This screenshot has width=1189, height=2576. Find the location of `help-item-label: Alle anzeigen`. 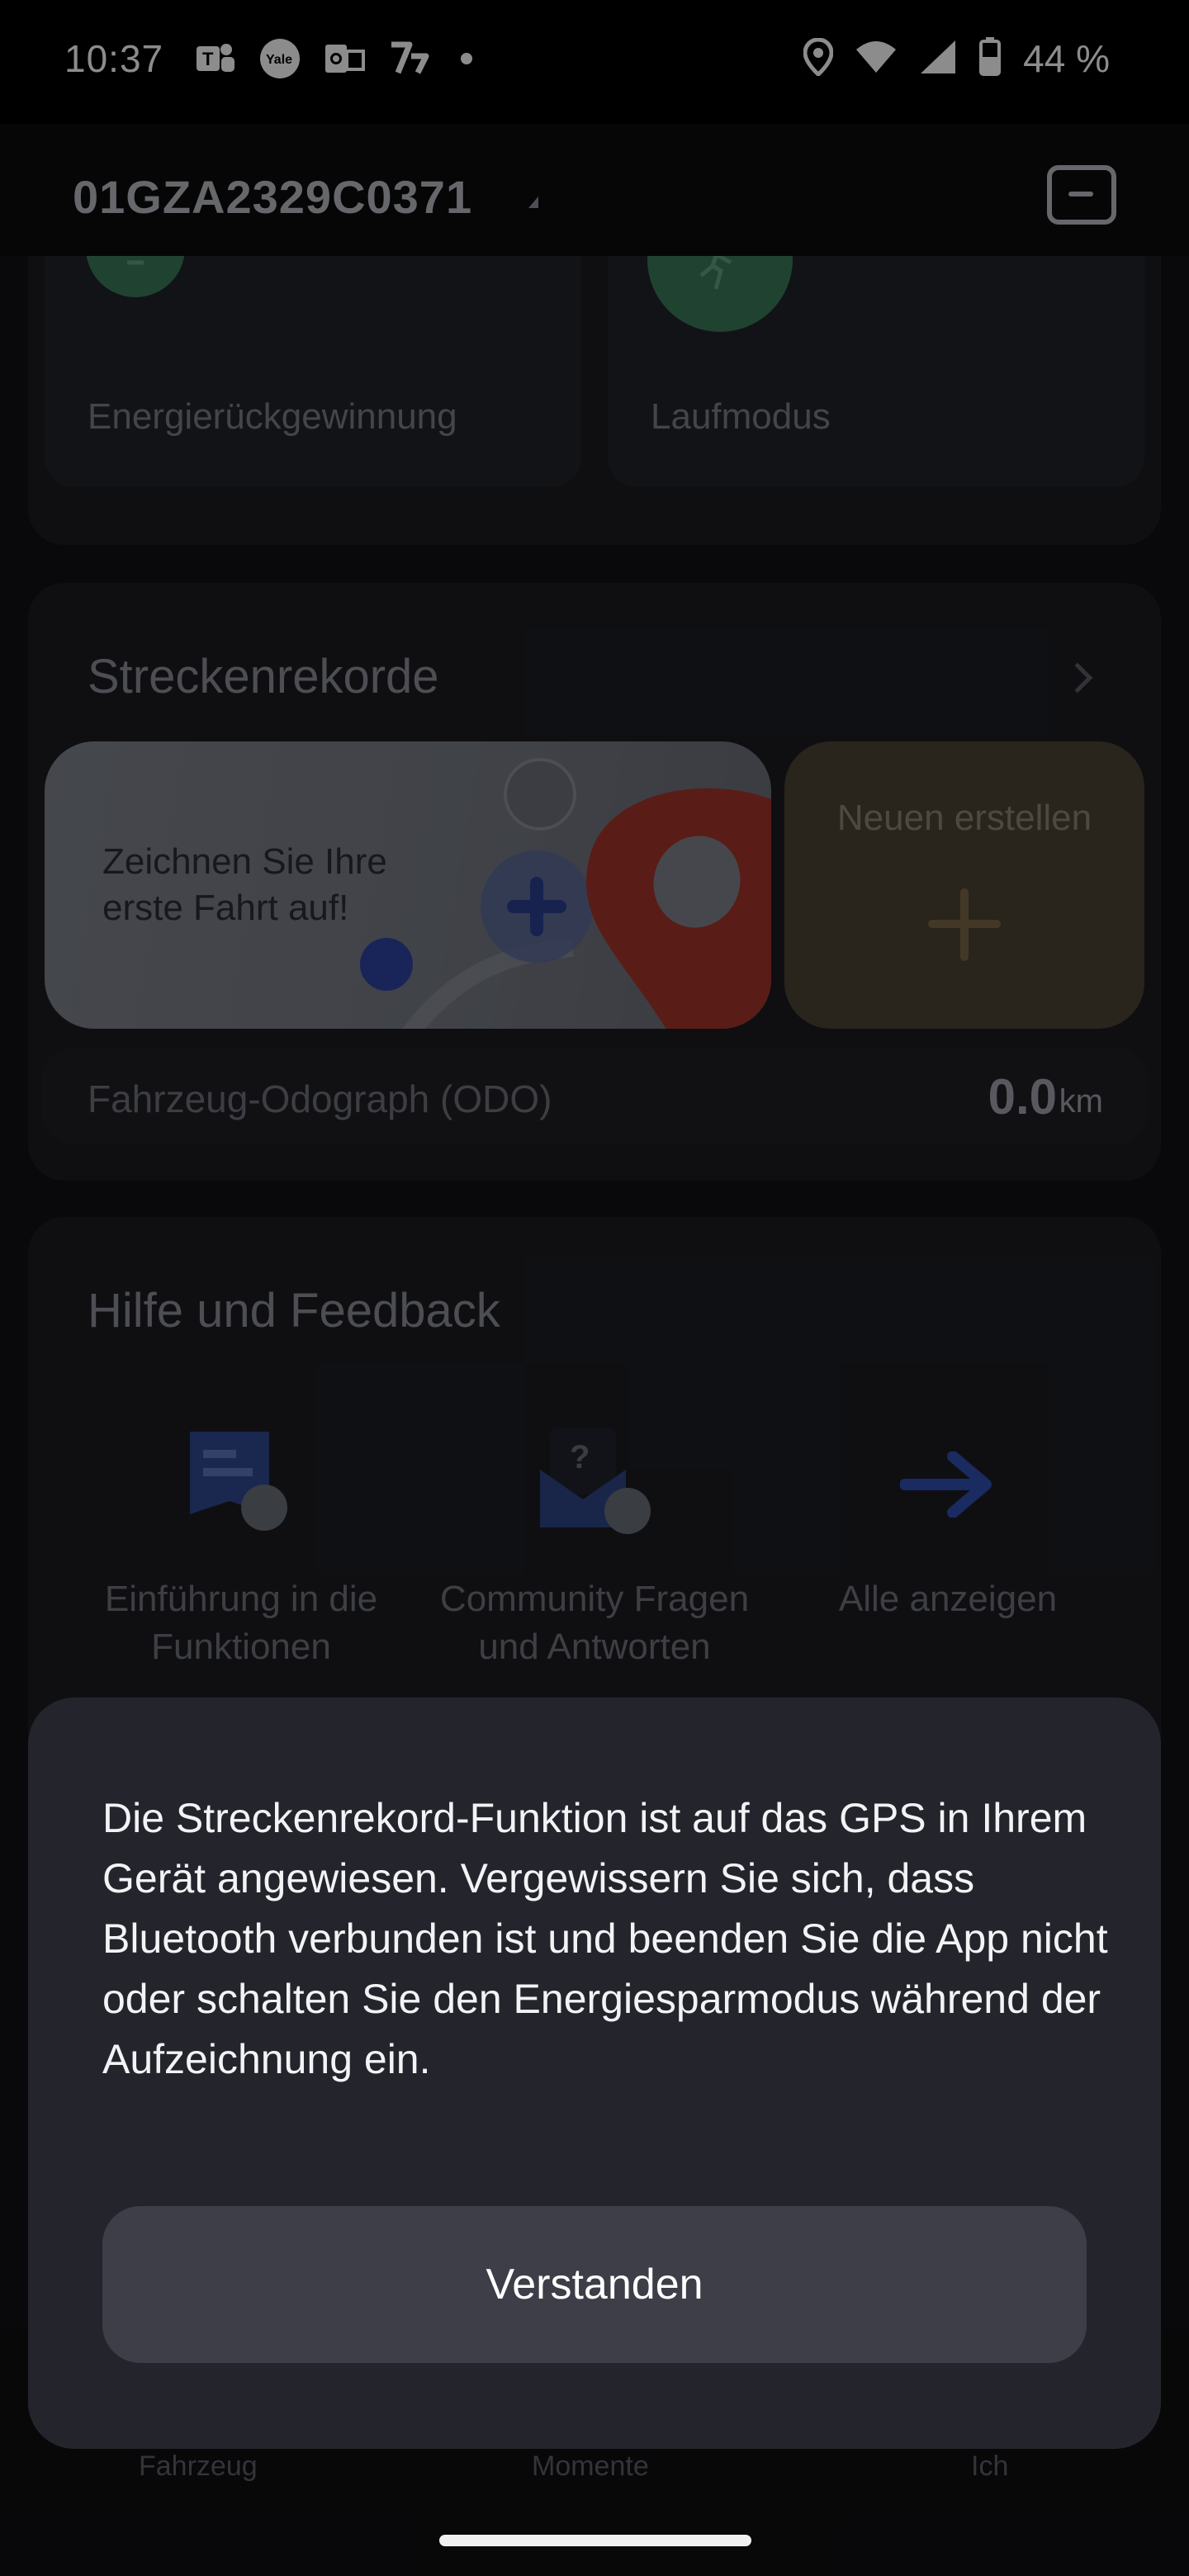

help-item-label: Alle anzeigen is located at coordinates (948, 1599).